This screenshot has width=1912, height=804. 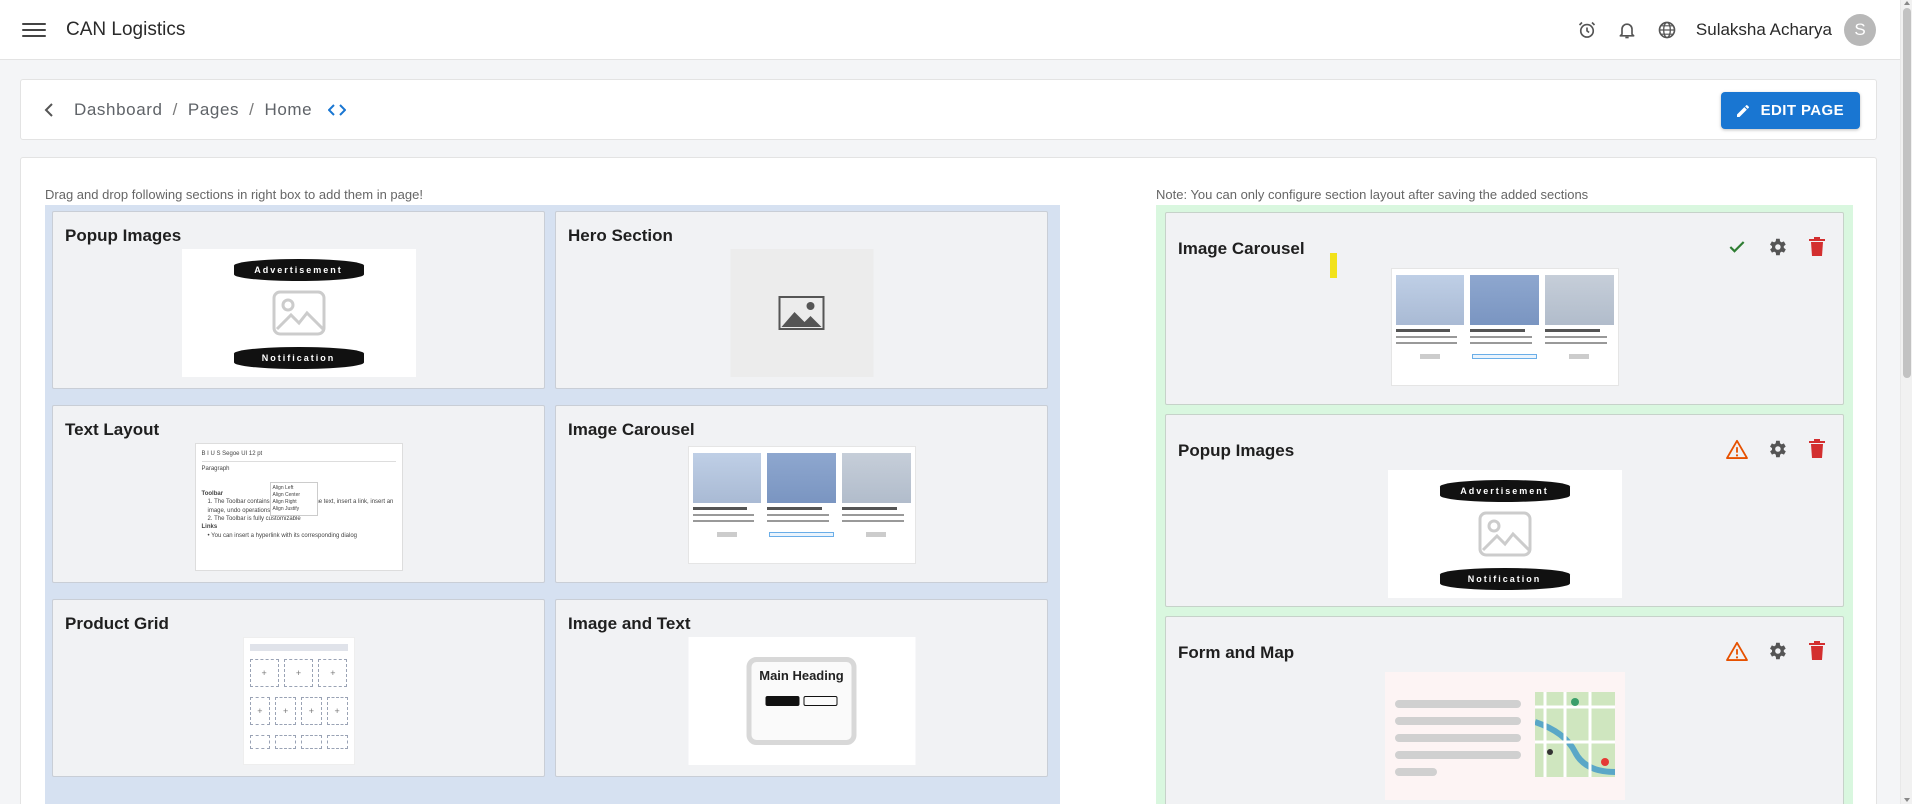 I want to click on align-option: Align Center, so click(x=286, y=495).